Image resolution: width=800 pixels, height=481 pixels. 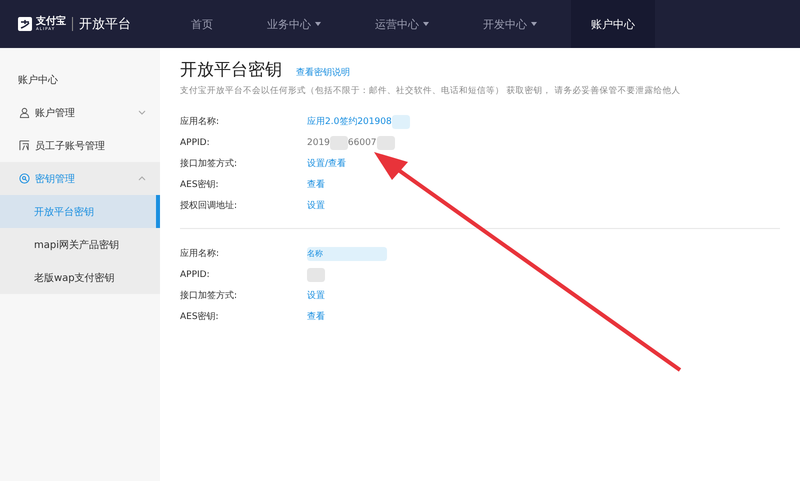 I want to click on nav-tab: 业务中心, so click(x=294, y=24).